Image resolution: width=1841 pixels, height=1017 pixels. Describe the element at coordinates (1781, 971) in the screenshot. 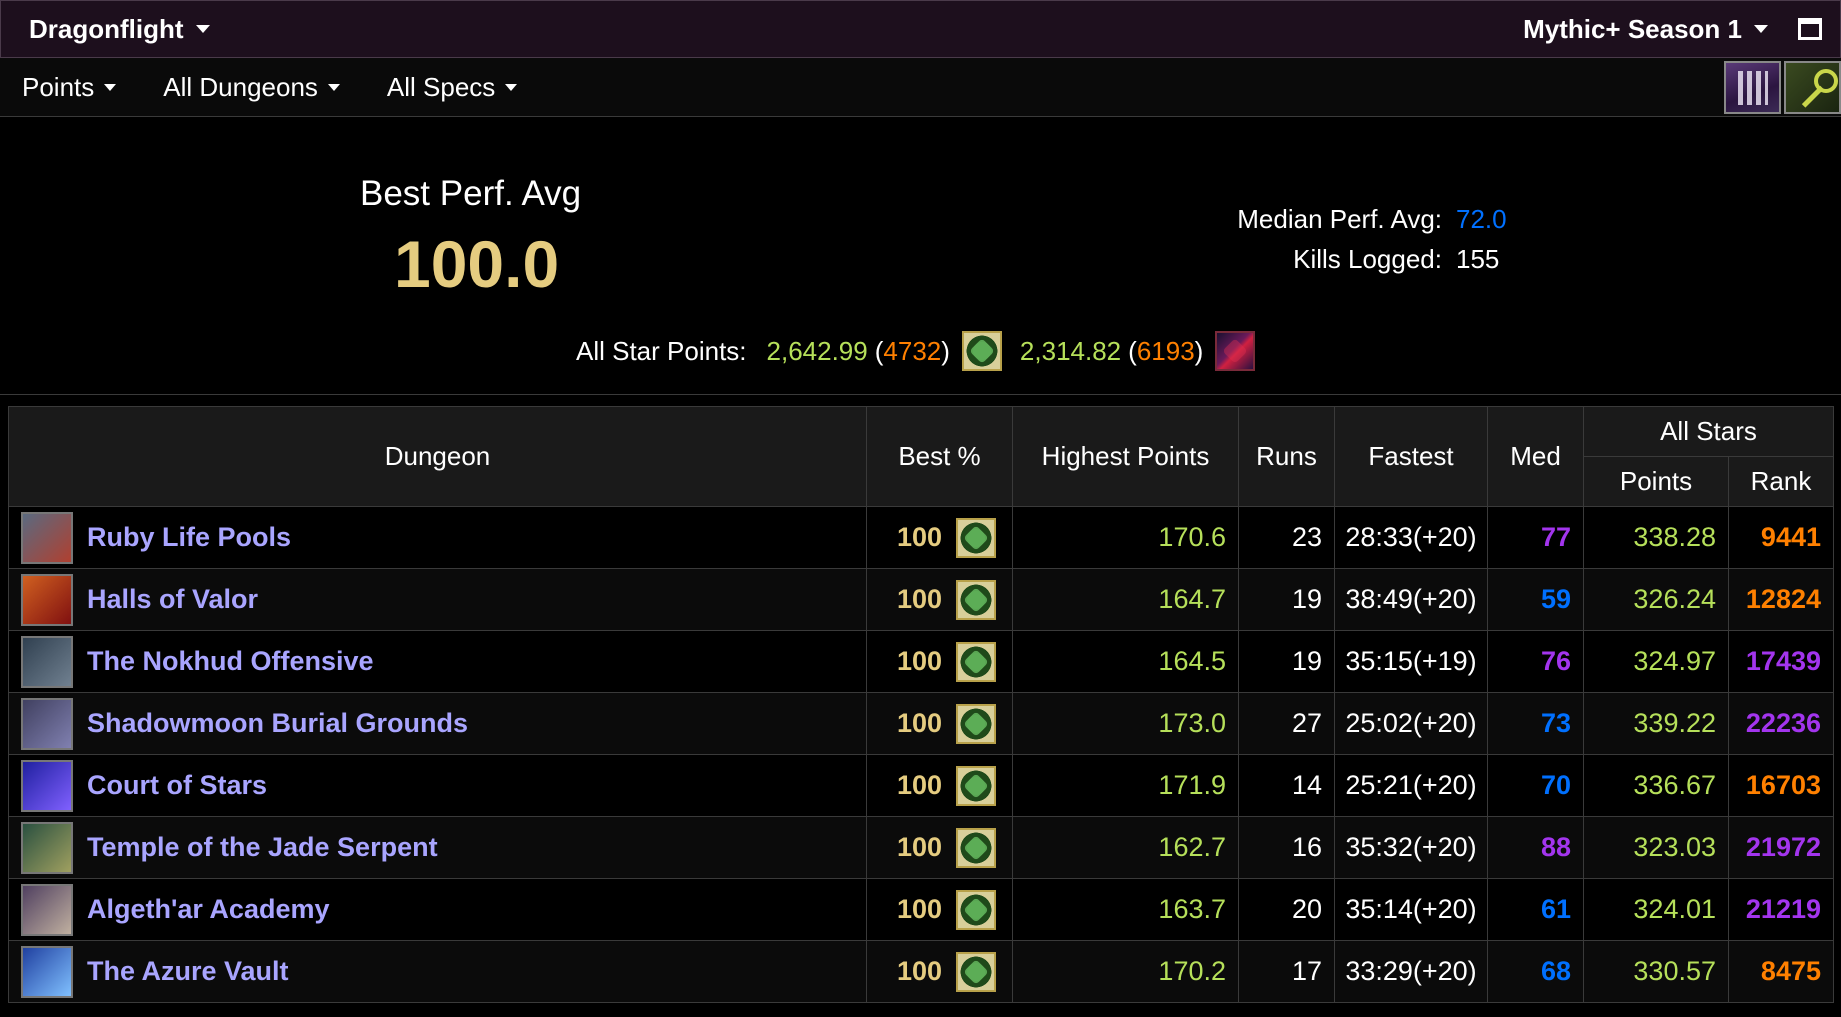

I see `all-star-rank-value: 8475` at that location.